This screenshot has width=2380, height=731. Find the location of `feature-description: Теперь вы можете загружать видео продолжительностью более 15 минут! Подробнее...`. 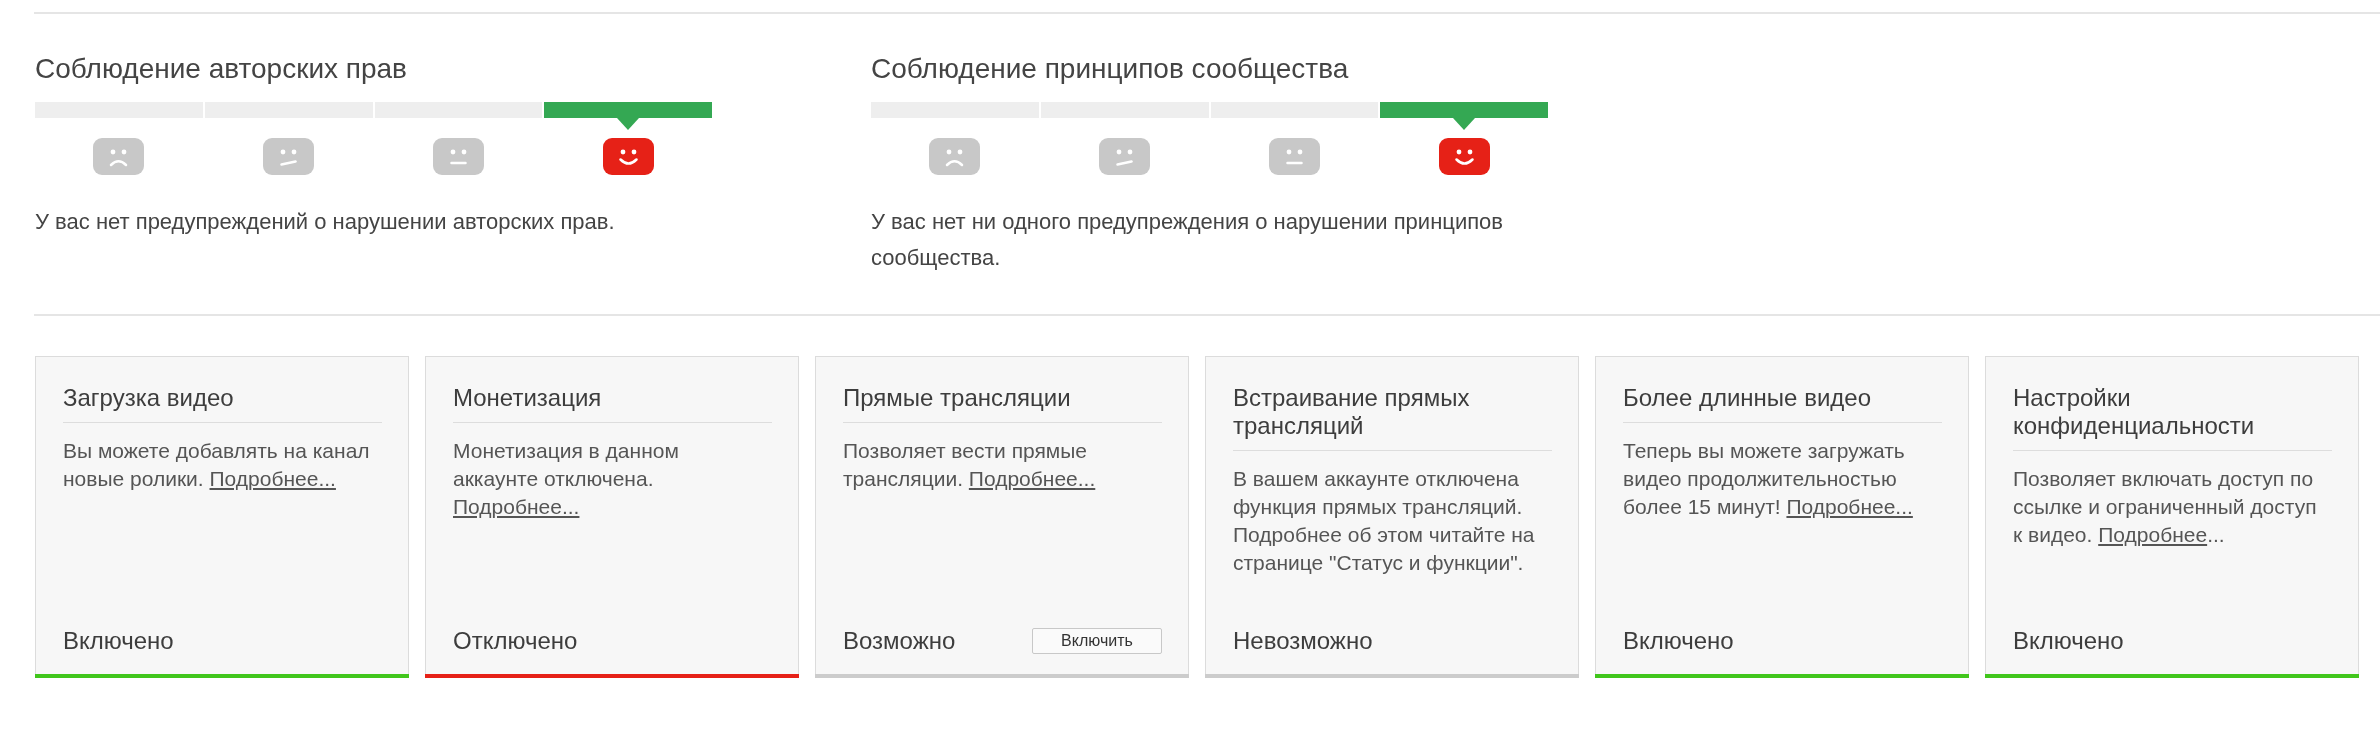

feature-description: Теперь вы можете загружать видео продолжительностью более 15 минут! Подробнее... is located at coordinates (1768, 479).